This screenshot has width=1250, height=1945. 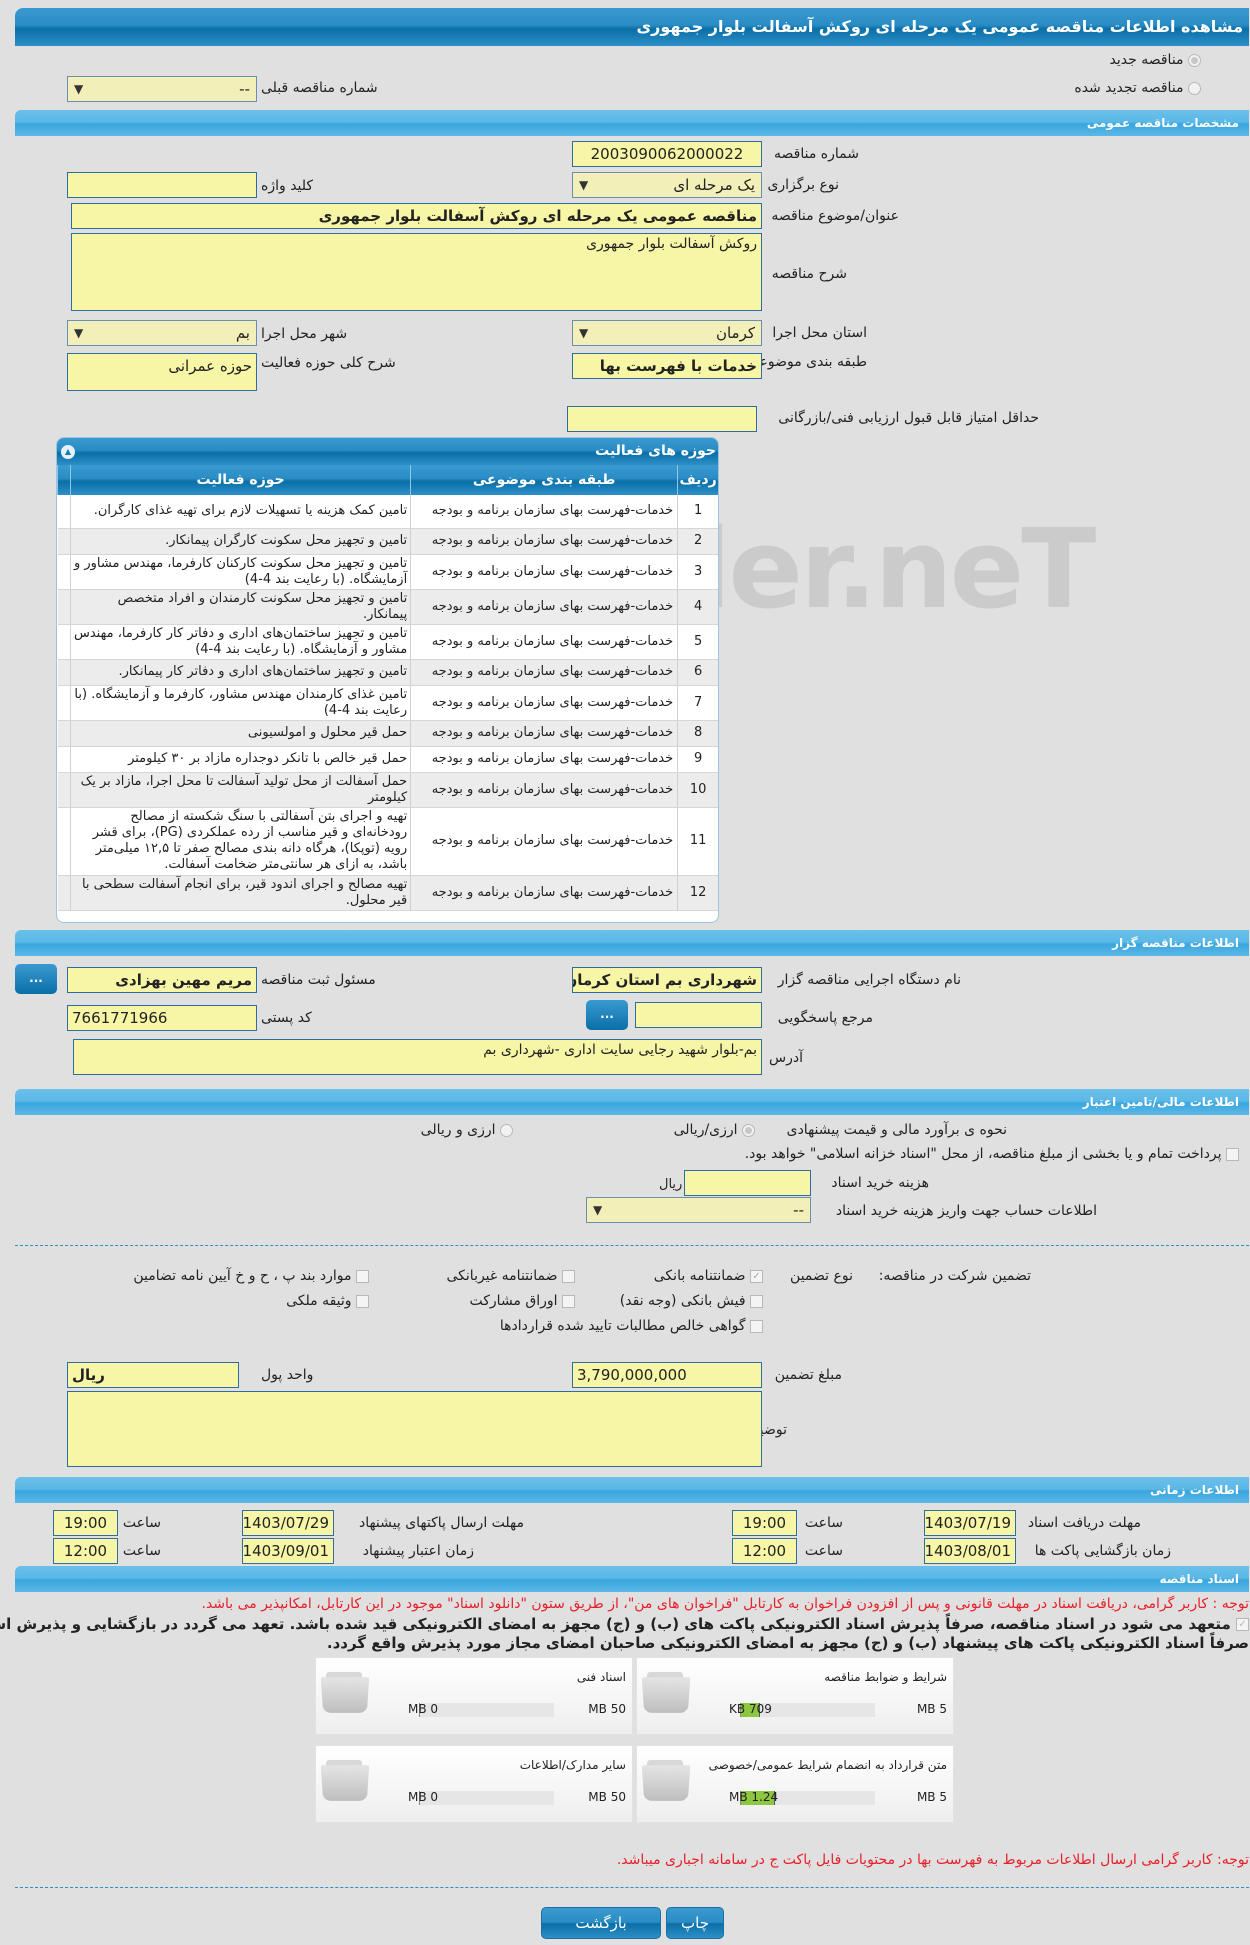 I want to click on tender-number-field: 2003090062000022, so click(x=668, y=154).